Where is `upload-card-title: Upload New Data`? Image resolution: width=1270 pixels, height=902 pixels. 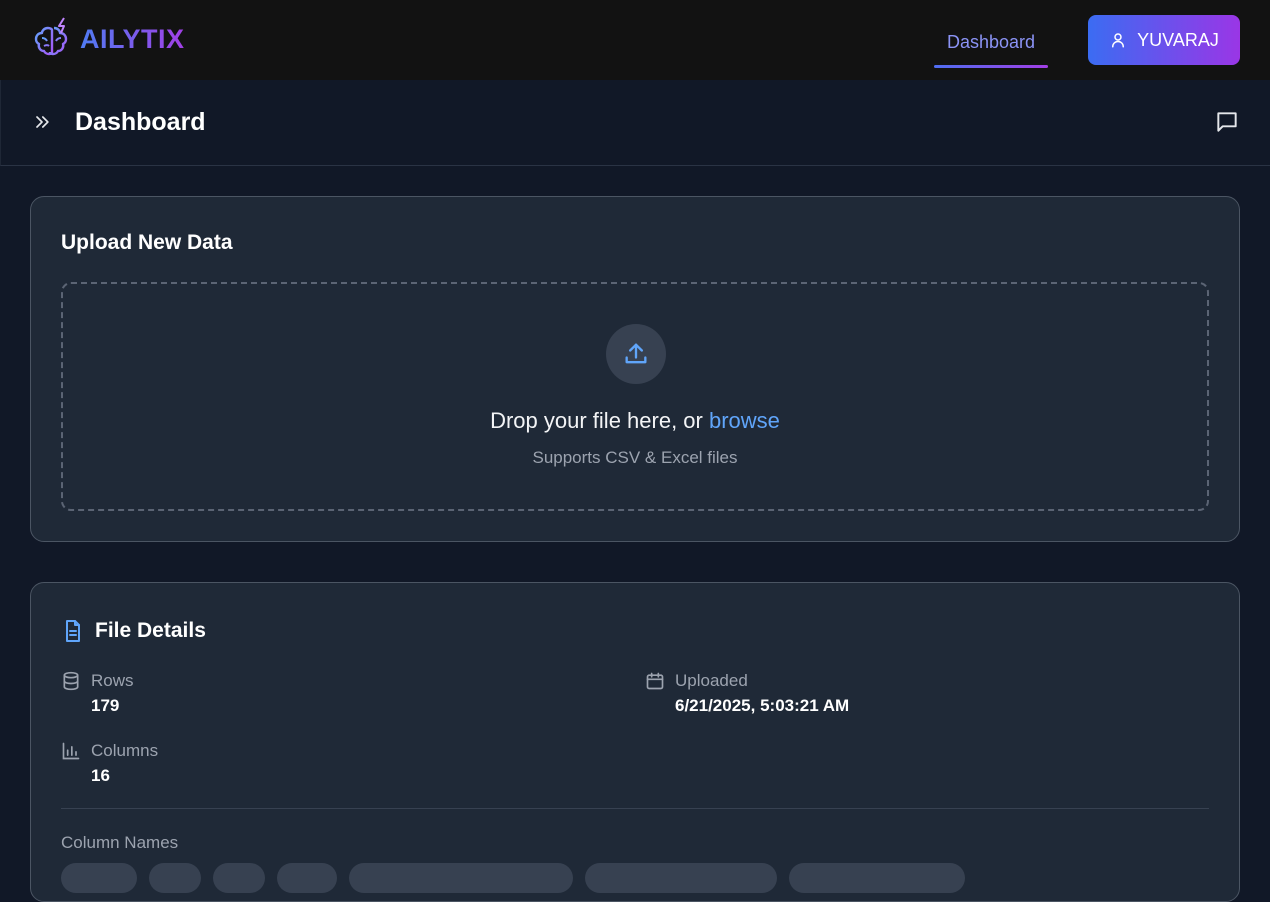 upload-card-title: Upload New Data is located at coordinates (147, 242).